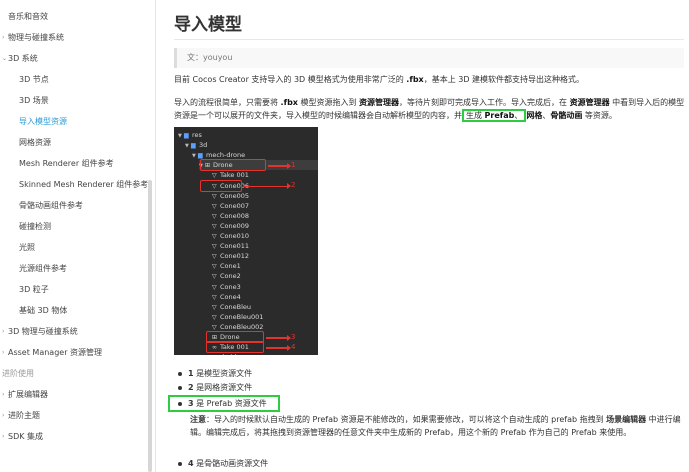 This screenshot has width=689, height=472. Describe the element at coordinates (251, 145) in the screenshot. I see `asset-tree-row: ▼ ▆ 3d` at that location.